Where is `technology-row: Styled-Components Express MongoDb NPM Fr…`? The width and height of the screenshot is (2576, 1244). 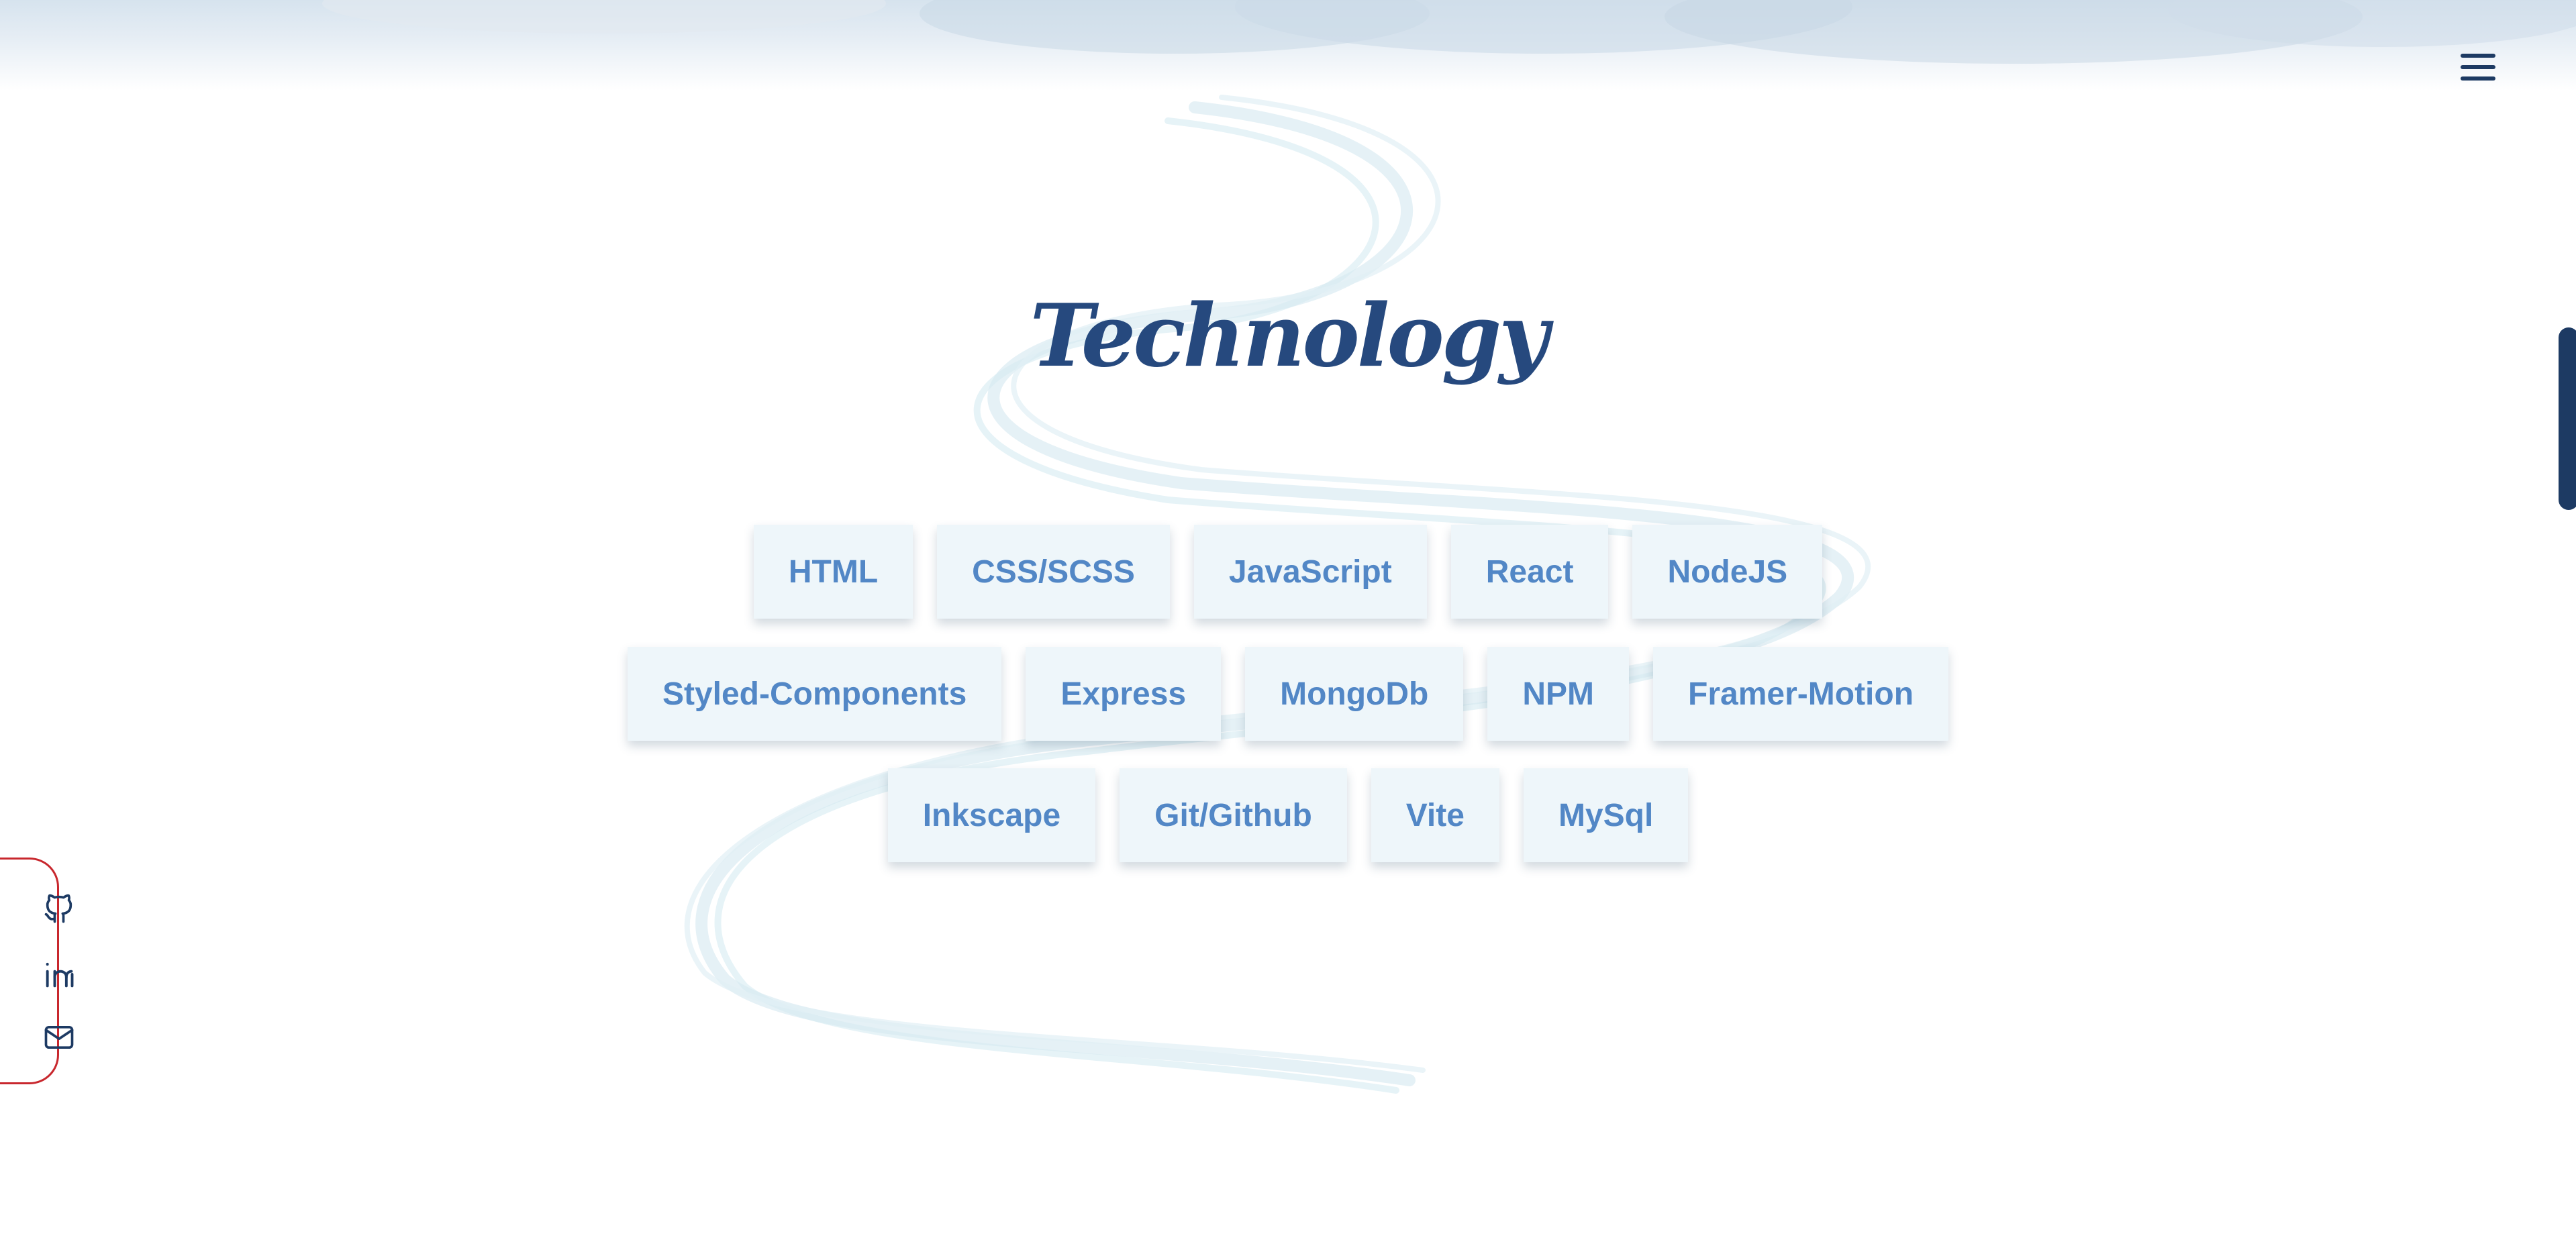
technology-row: Styled-Components Express MongoDb NPM Fr… is located at coordinates (1288, 694).